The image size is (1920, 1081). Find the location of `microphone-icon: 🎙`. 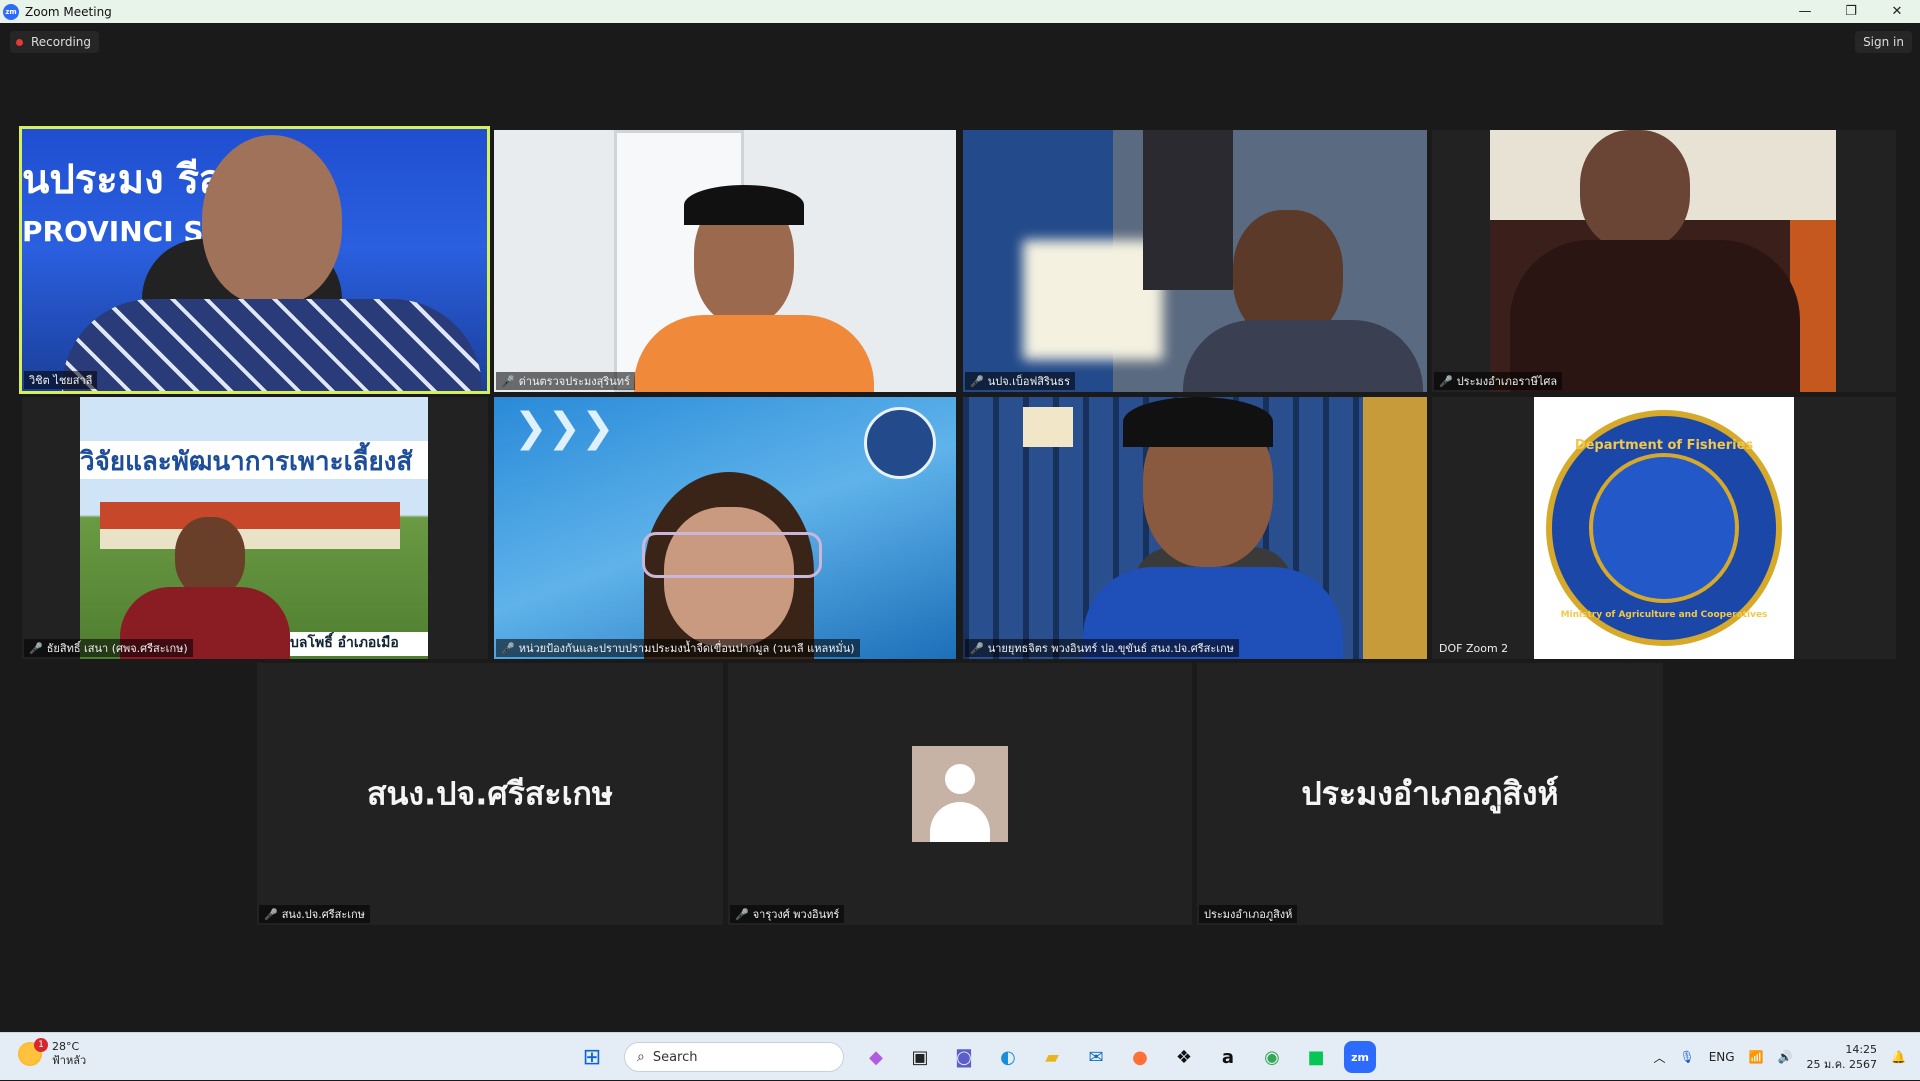

microphone-icon: 🎙 is located at coordinates (1686, 1057).